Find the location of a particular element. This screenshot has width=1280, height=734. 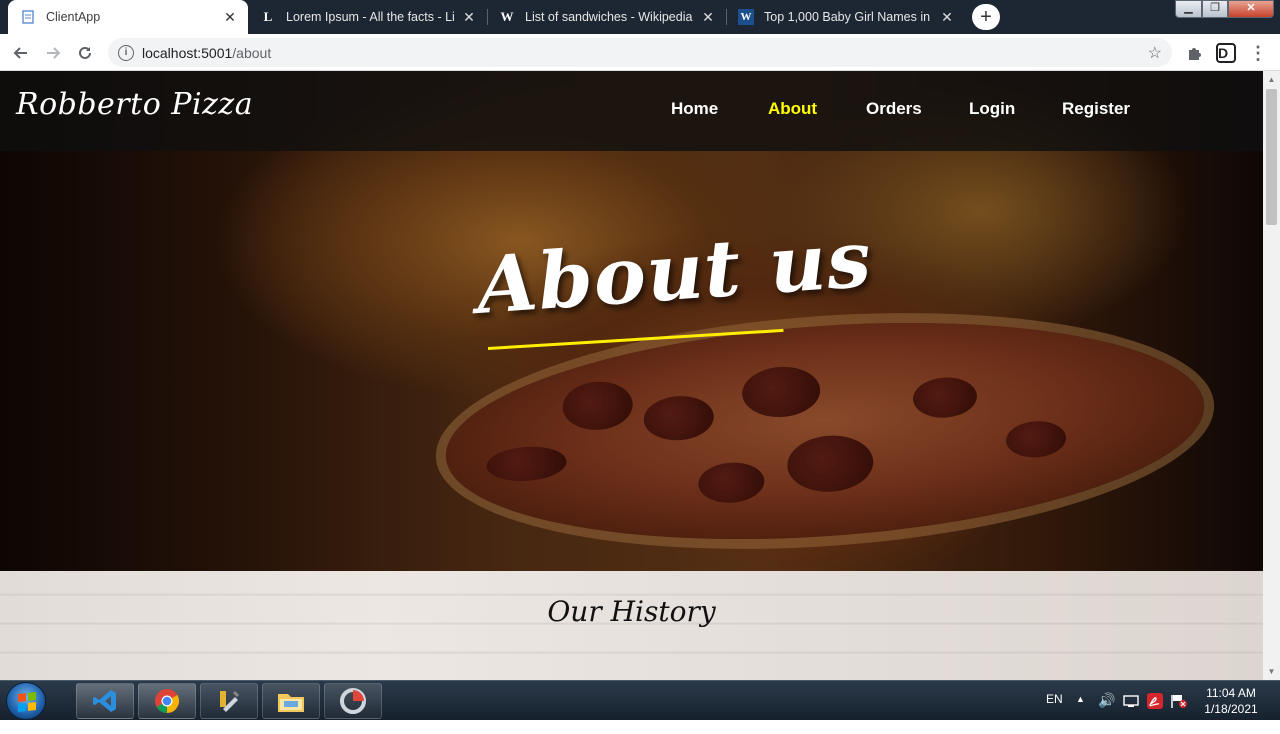

nav-home: Home is located at coordinates (694, 109).